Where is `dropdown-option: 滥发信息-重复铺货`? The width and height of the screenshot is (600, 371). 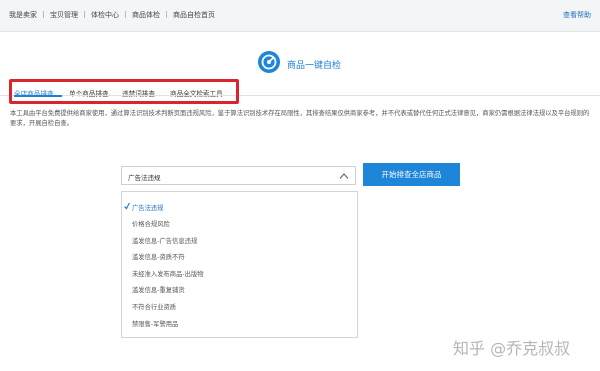 dropdown-option: 滥发信息-重复铺货 is located at coordinates (158, 289).